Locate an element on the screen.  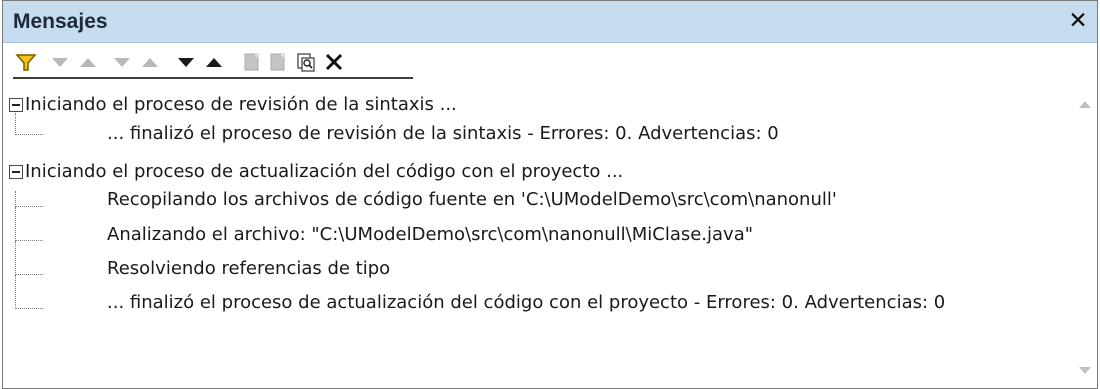
scroll-down-icon is located at coordinates (1085, 370).